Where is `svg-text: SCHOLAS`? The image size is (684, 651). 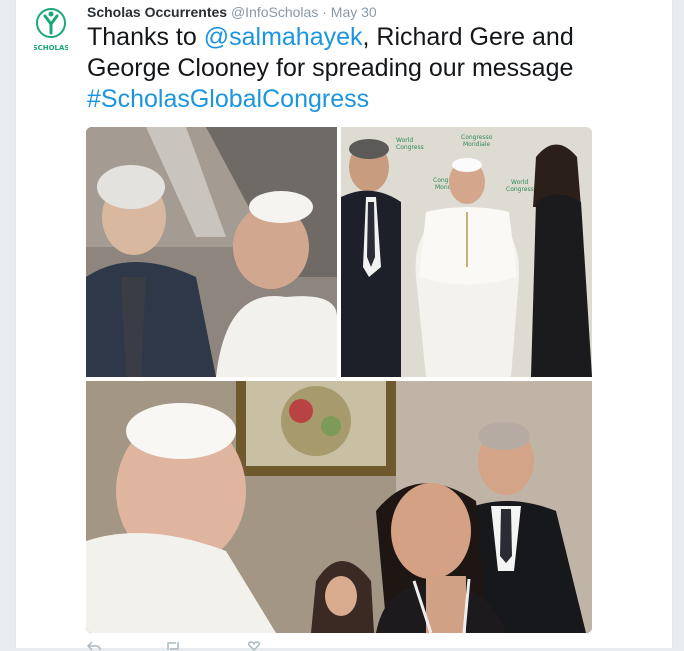
svg-text: SCHOLAS is located at coordinates (51, 48).